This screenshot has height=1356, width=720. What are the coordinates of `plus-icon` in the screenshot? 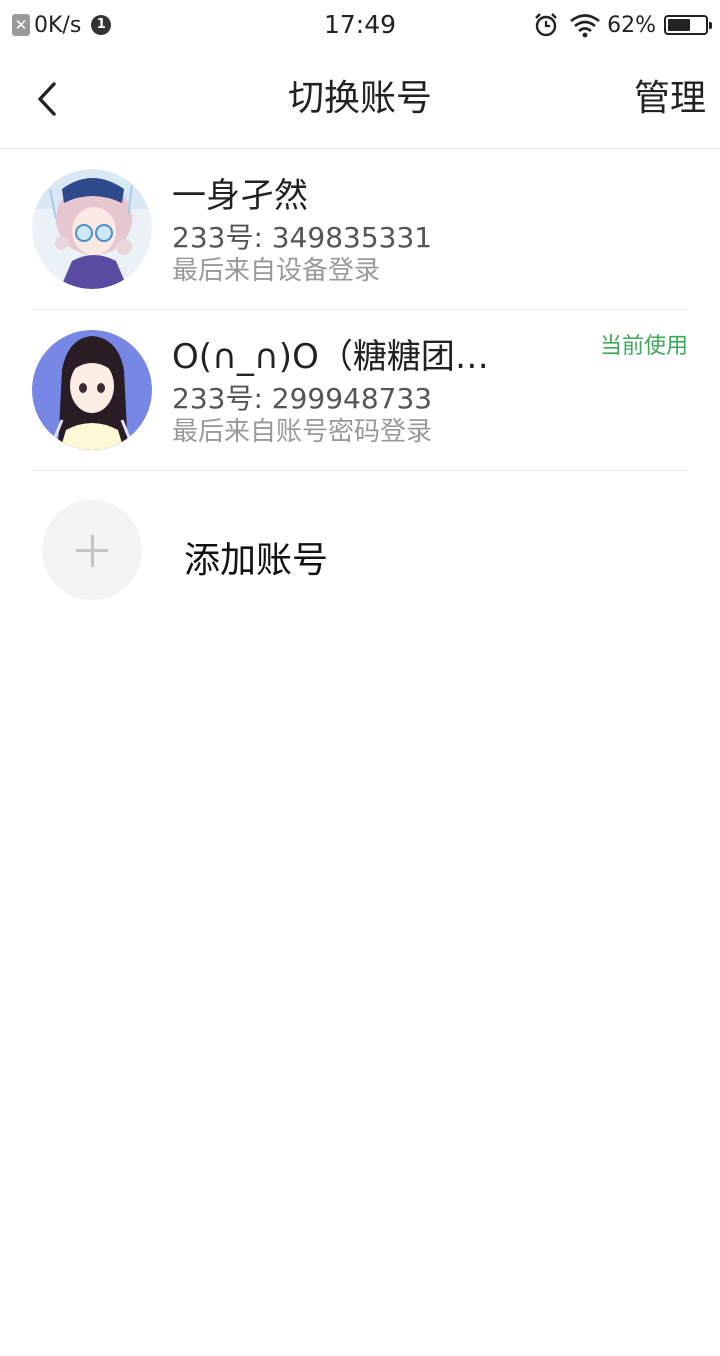 It's located at (92, 550).